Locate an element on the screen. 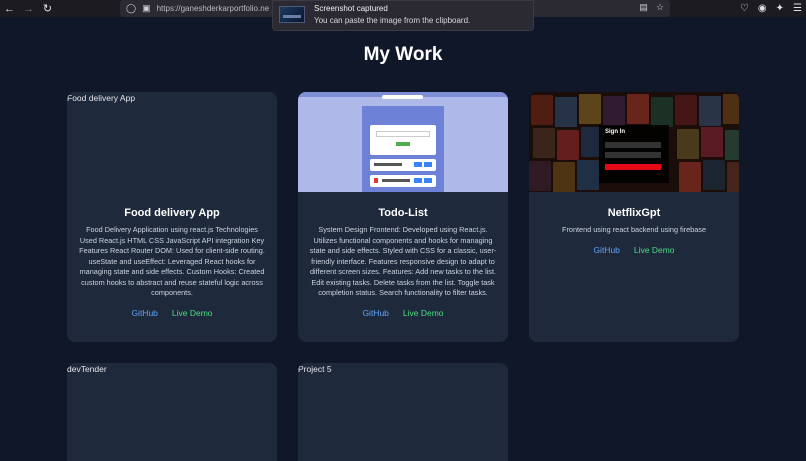 The width and height of the screenshot is (806, 461). signin-heading: Sign In is located at coordinates (615, 132).